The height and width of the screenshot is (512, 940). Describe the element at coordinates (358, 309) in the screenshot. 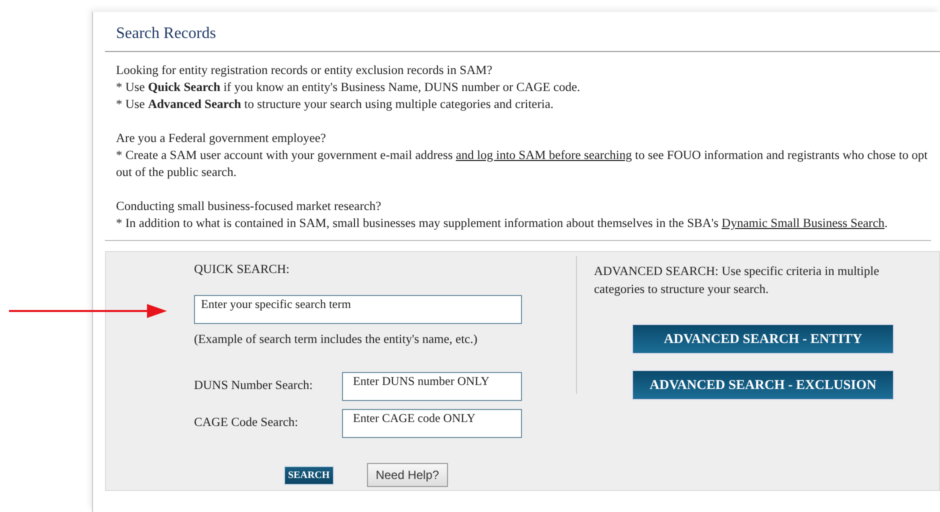

I see `search-field: Enter your specific search term` at that location.